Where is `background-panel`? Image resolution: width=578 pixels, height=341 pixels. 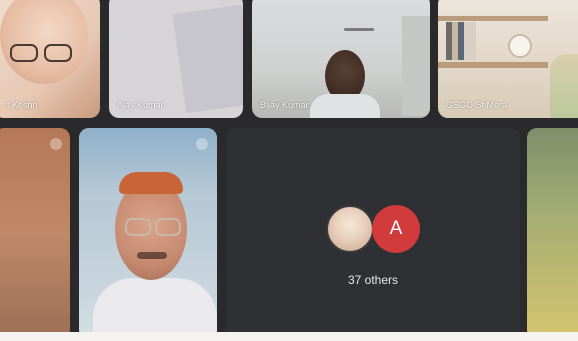
background-panel is located at coordinates (207, 59).